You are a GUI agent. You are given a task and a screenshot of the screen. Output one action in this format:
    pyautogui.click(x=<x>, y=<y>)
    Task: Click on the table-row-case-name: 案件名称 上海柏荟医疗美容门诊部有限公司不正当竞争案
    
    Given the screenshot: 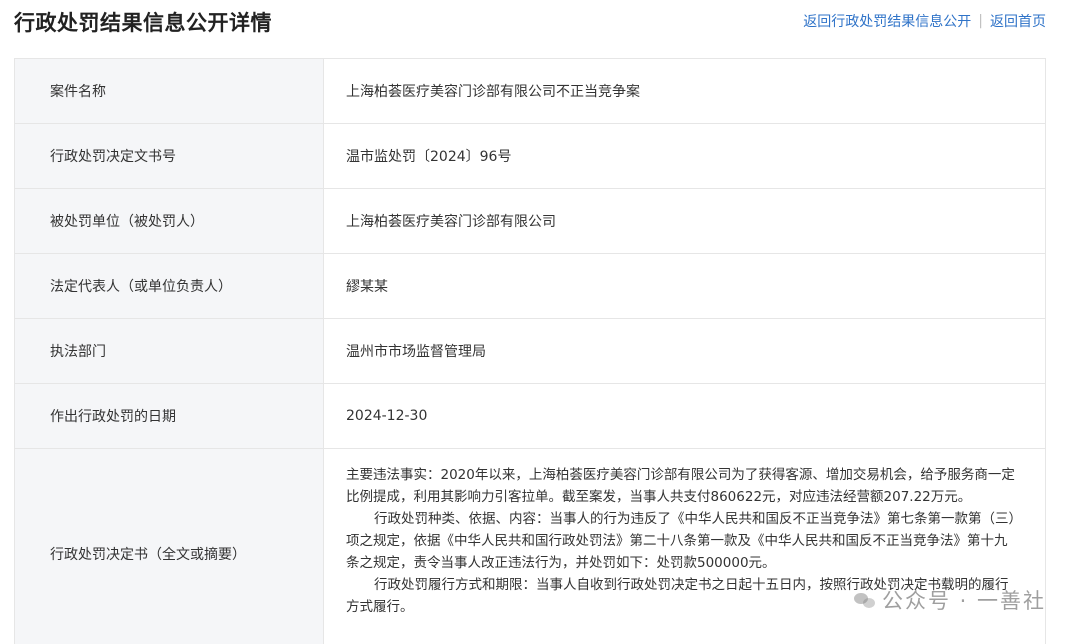 What is the action you would take?
    pyautogui.click(x=530, y=91)
    